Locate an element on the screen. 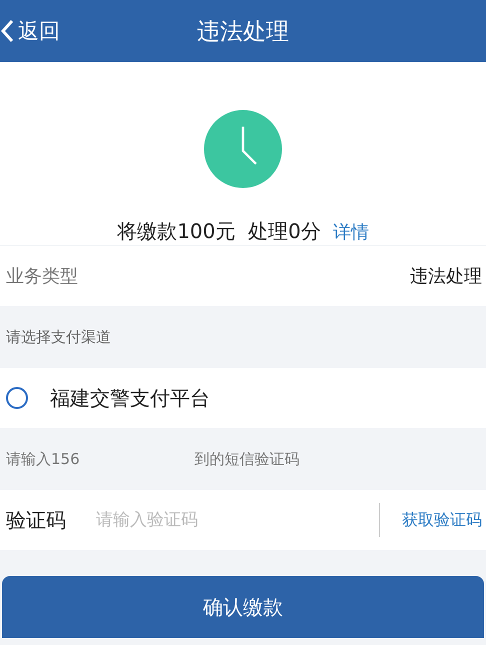  confirm-payment-button: 确认缴款 is located at coordinates (243, 607).